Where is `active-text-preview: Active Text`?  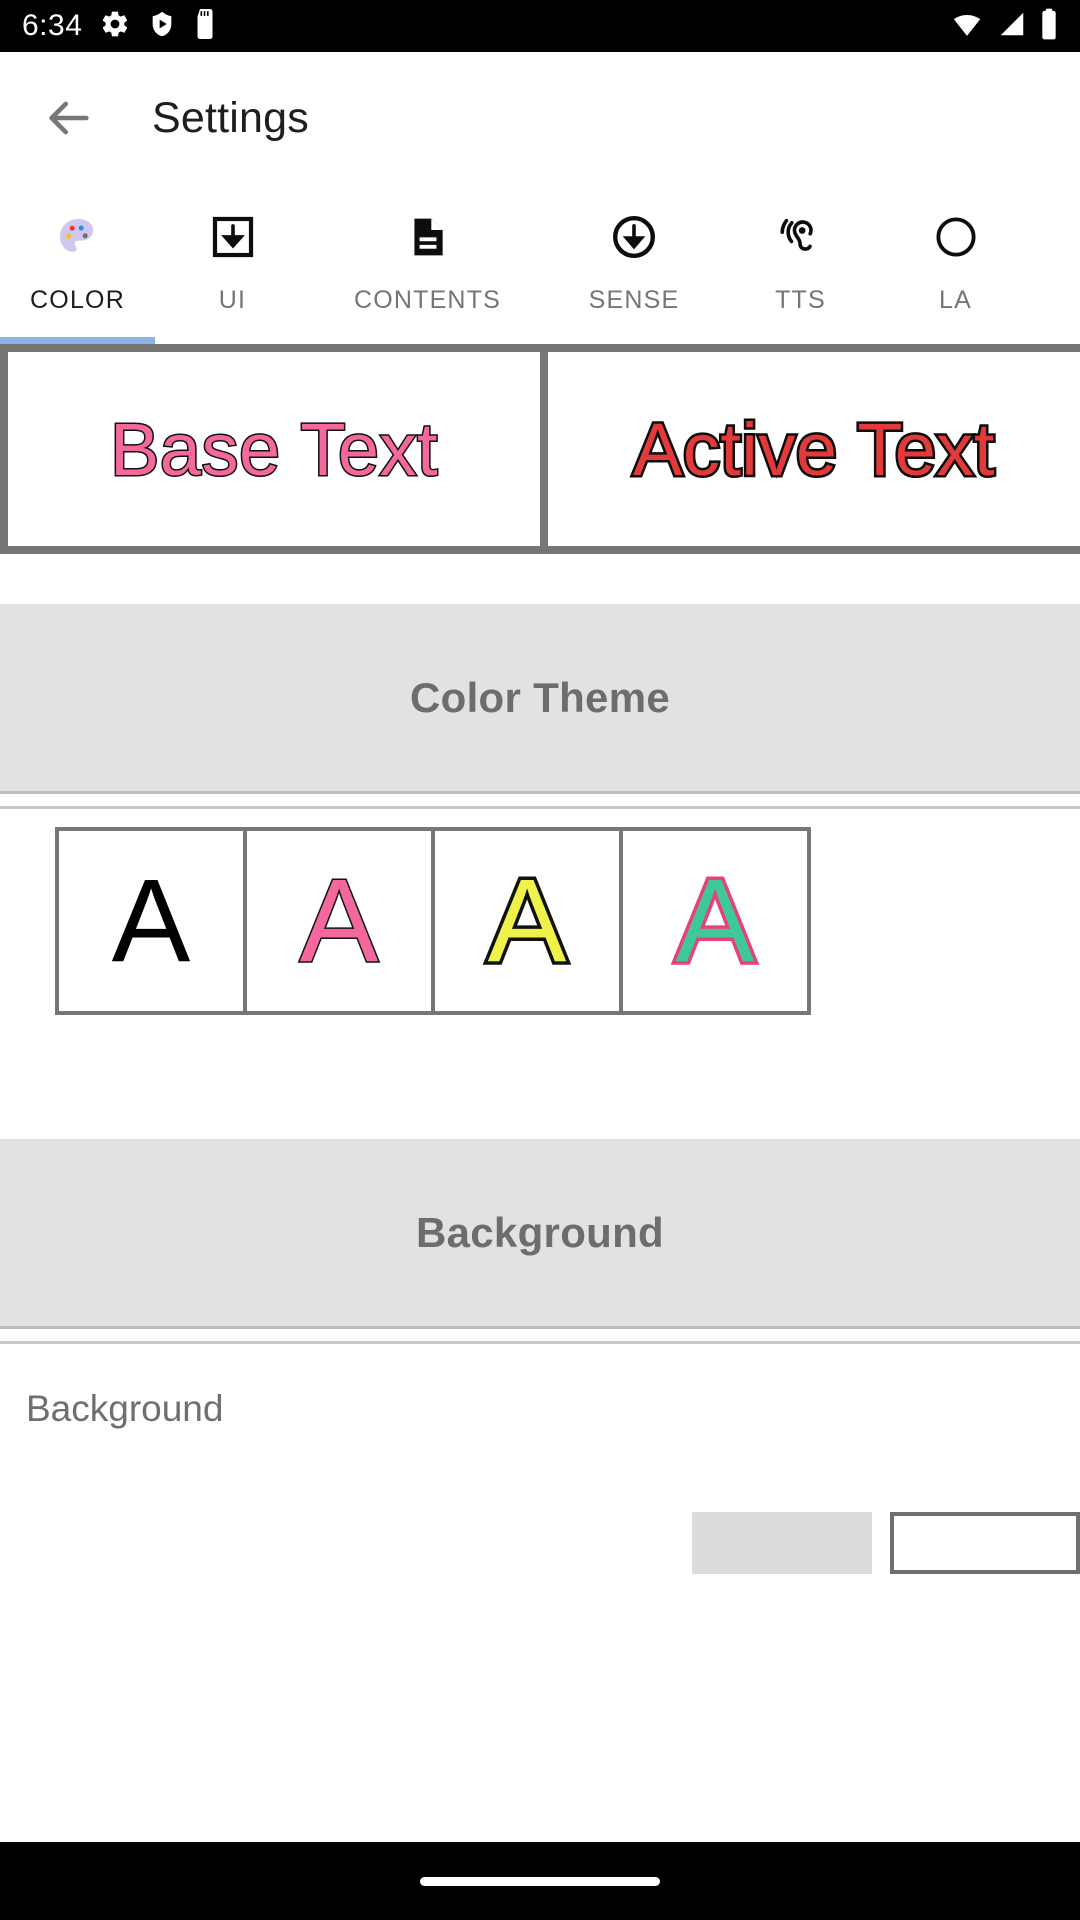 active-text-preview: Active Text is located at coordinates (814, 449).